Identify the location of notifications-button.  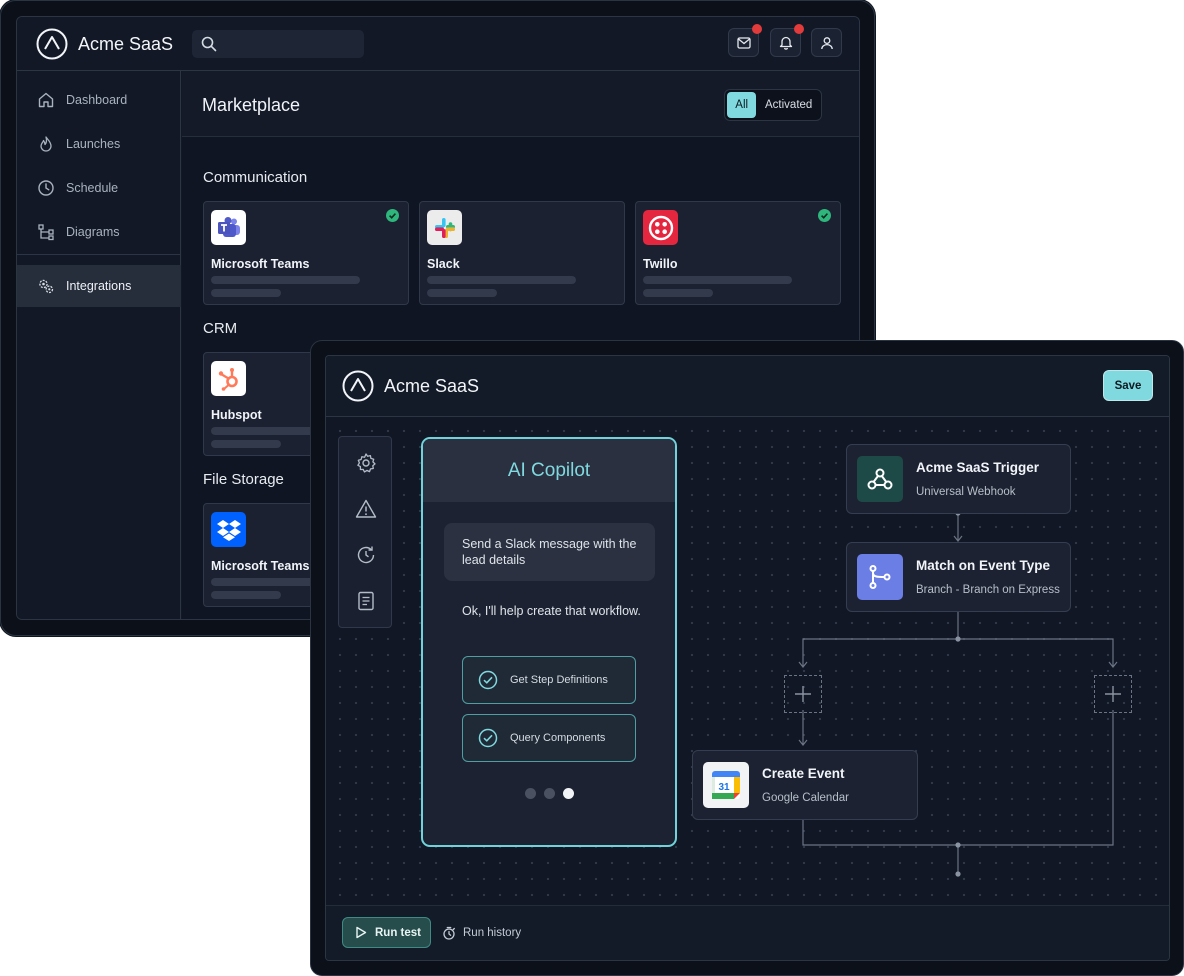
(787, 40).